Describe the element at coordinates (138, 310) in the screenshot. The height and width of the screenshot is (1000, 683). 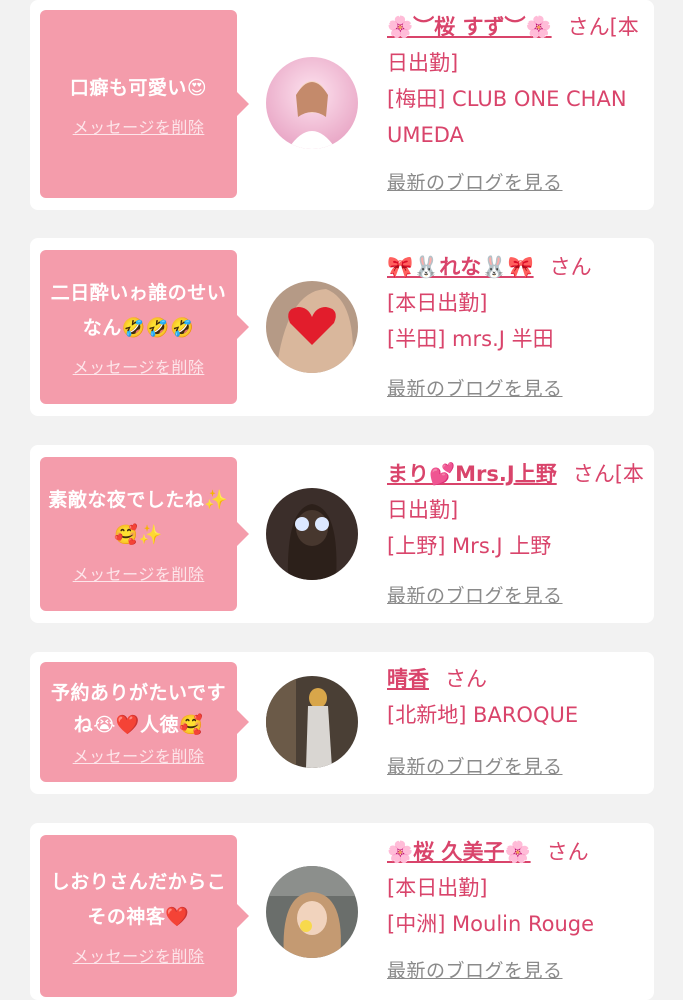
I see `message-text: 二日酔いゎ誰のせいなん🤣🤣🤣` at that location.